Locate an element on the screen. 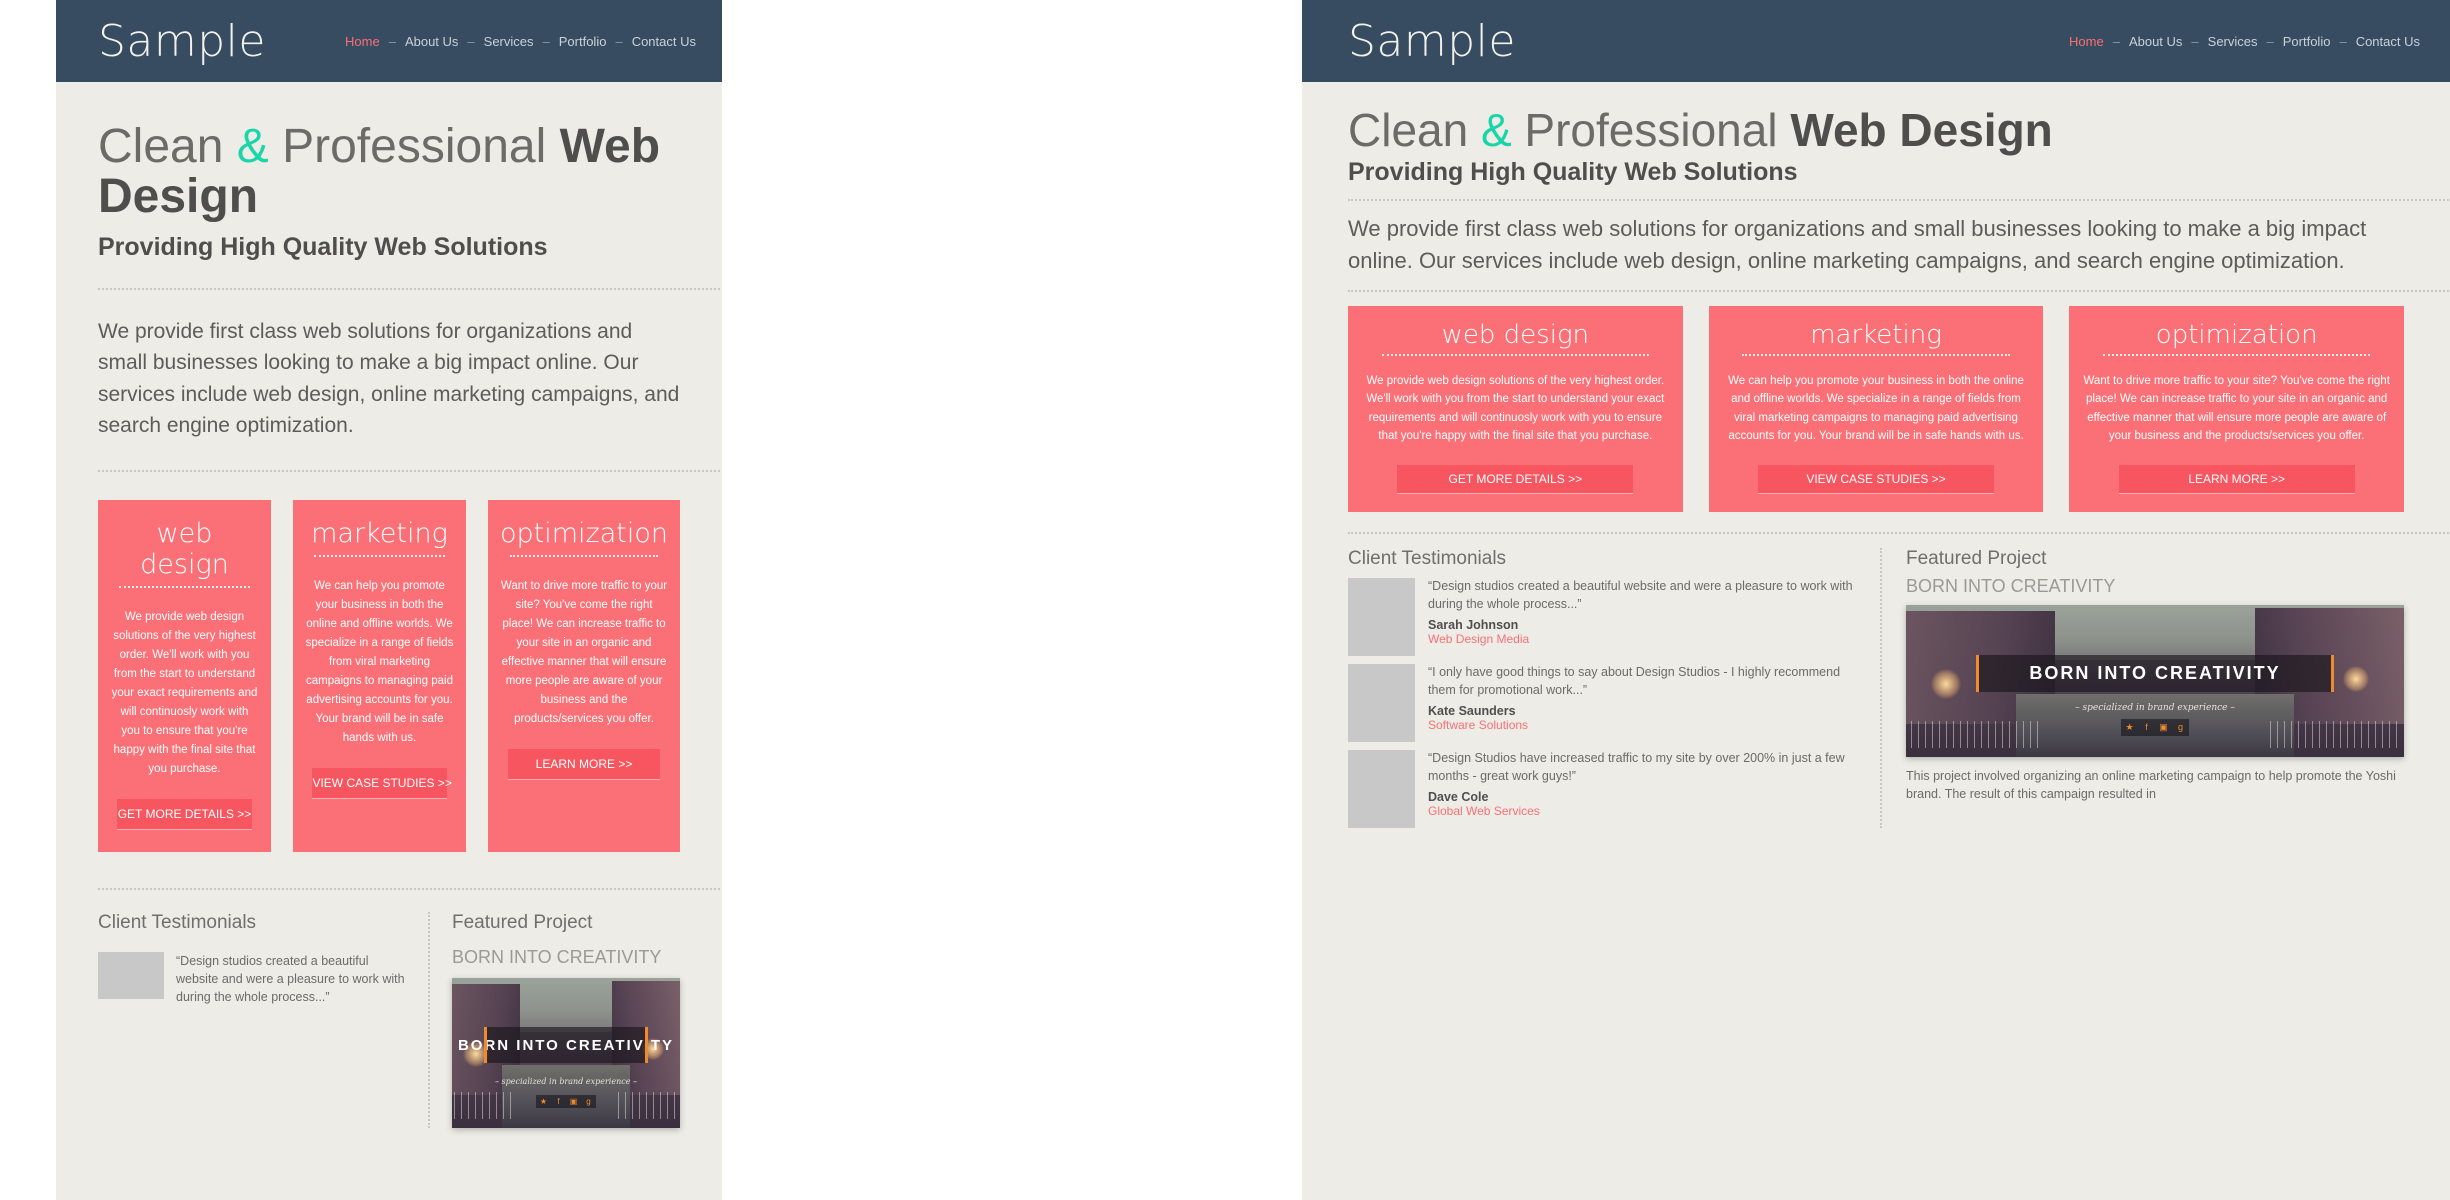  testimonial-company: Software Solutions is located at coordinates (1642, 725).